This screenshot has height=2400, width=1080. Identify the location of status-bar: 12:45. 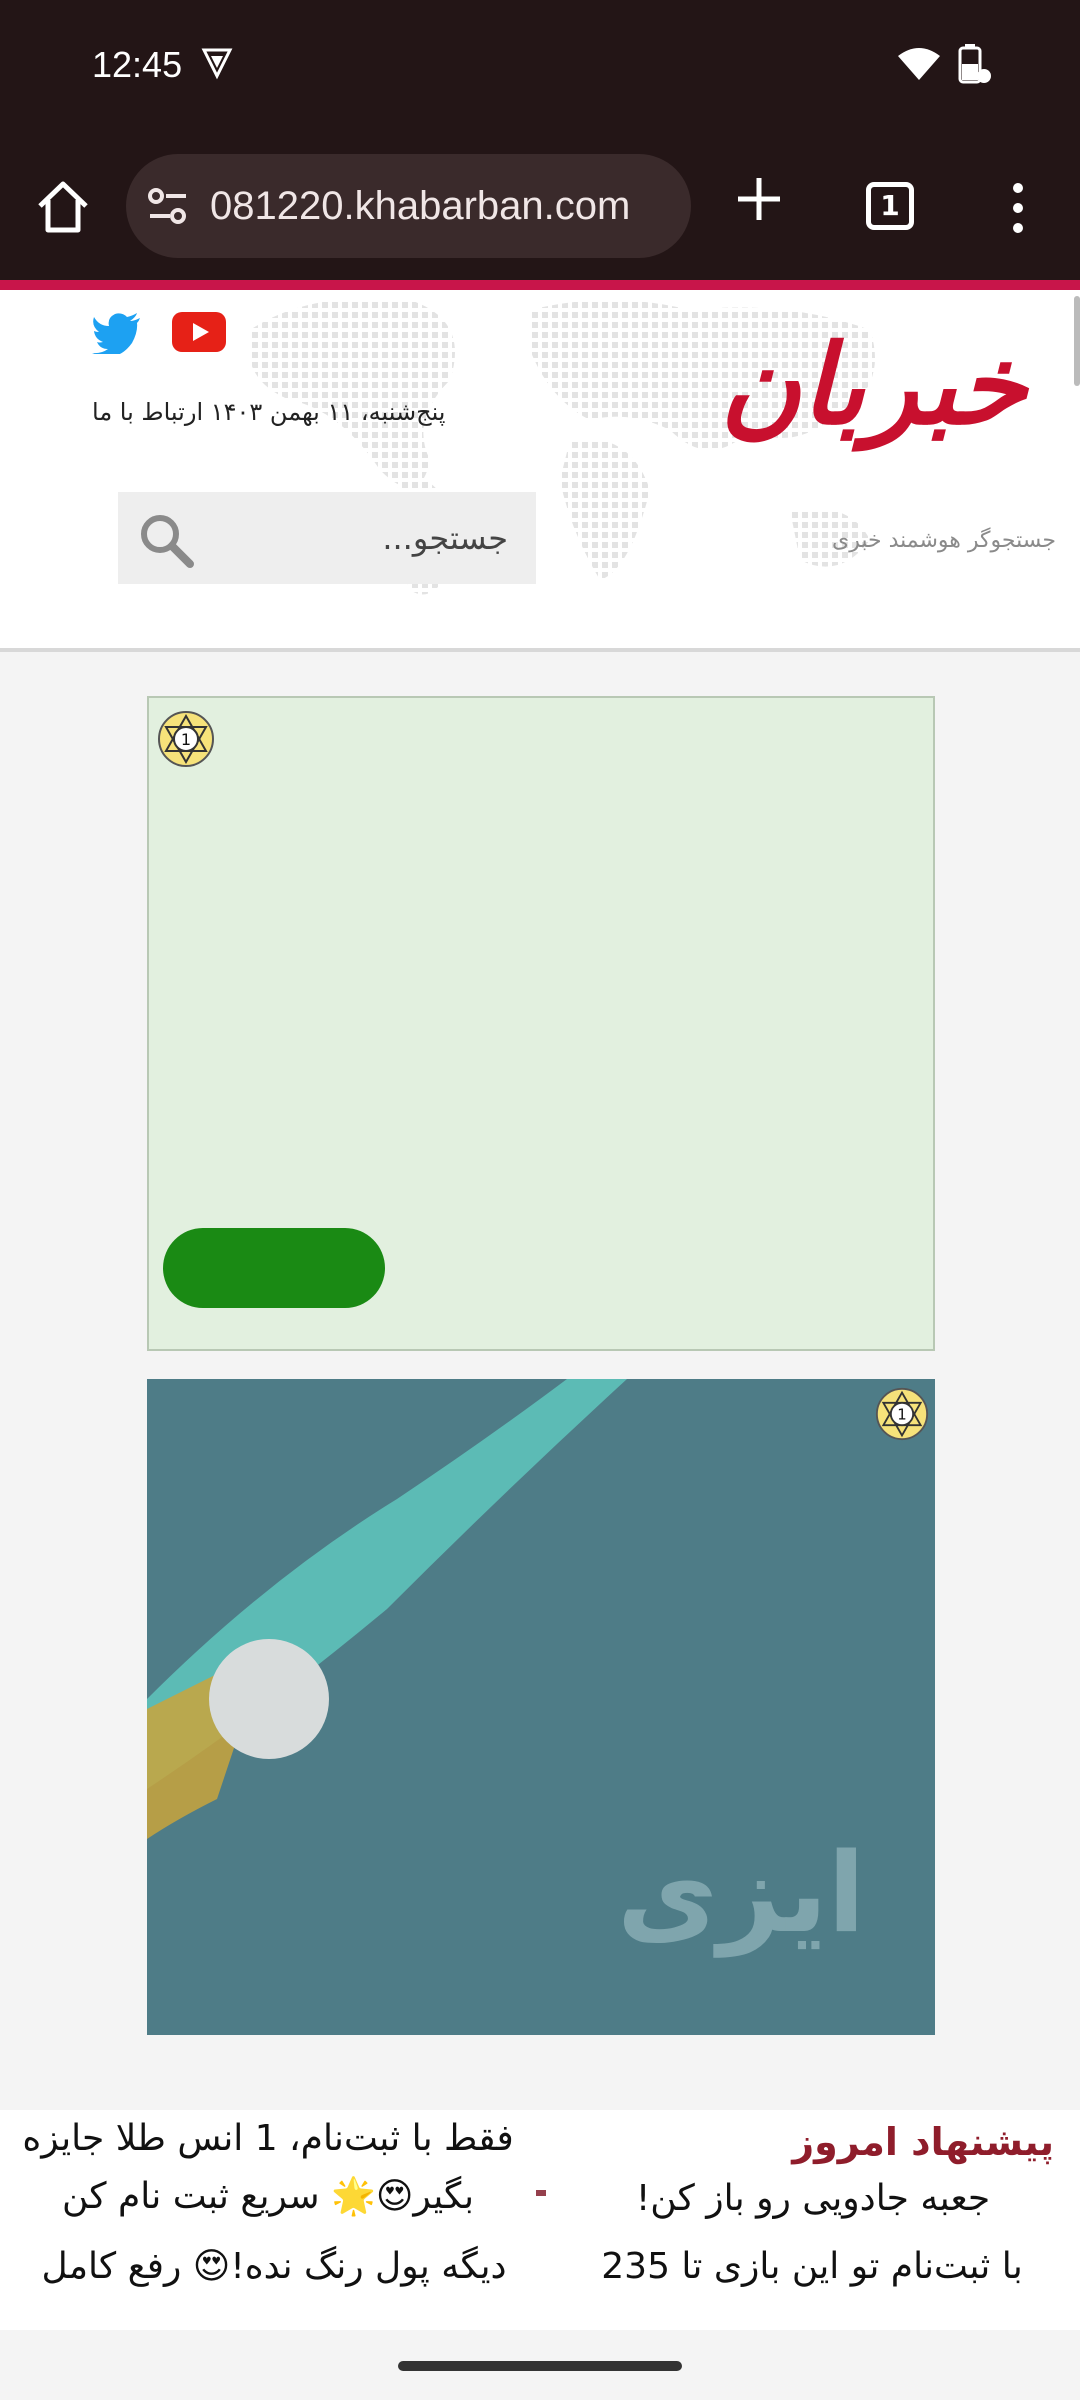
(540, 69).